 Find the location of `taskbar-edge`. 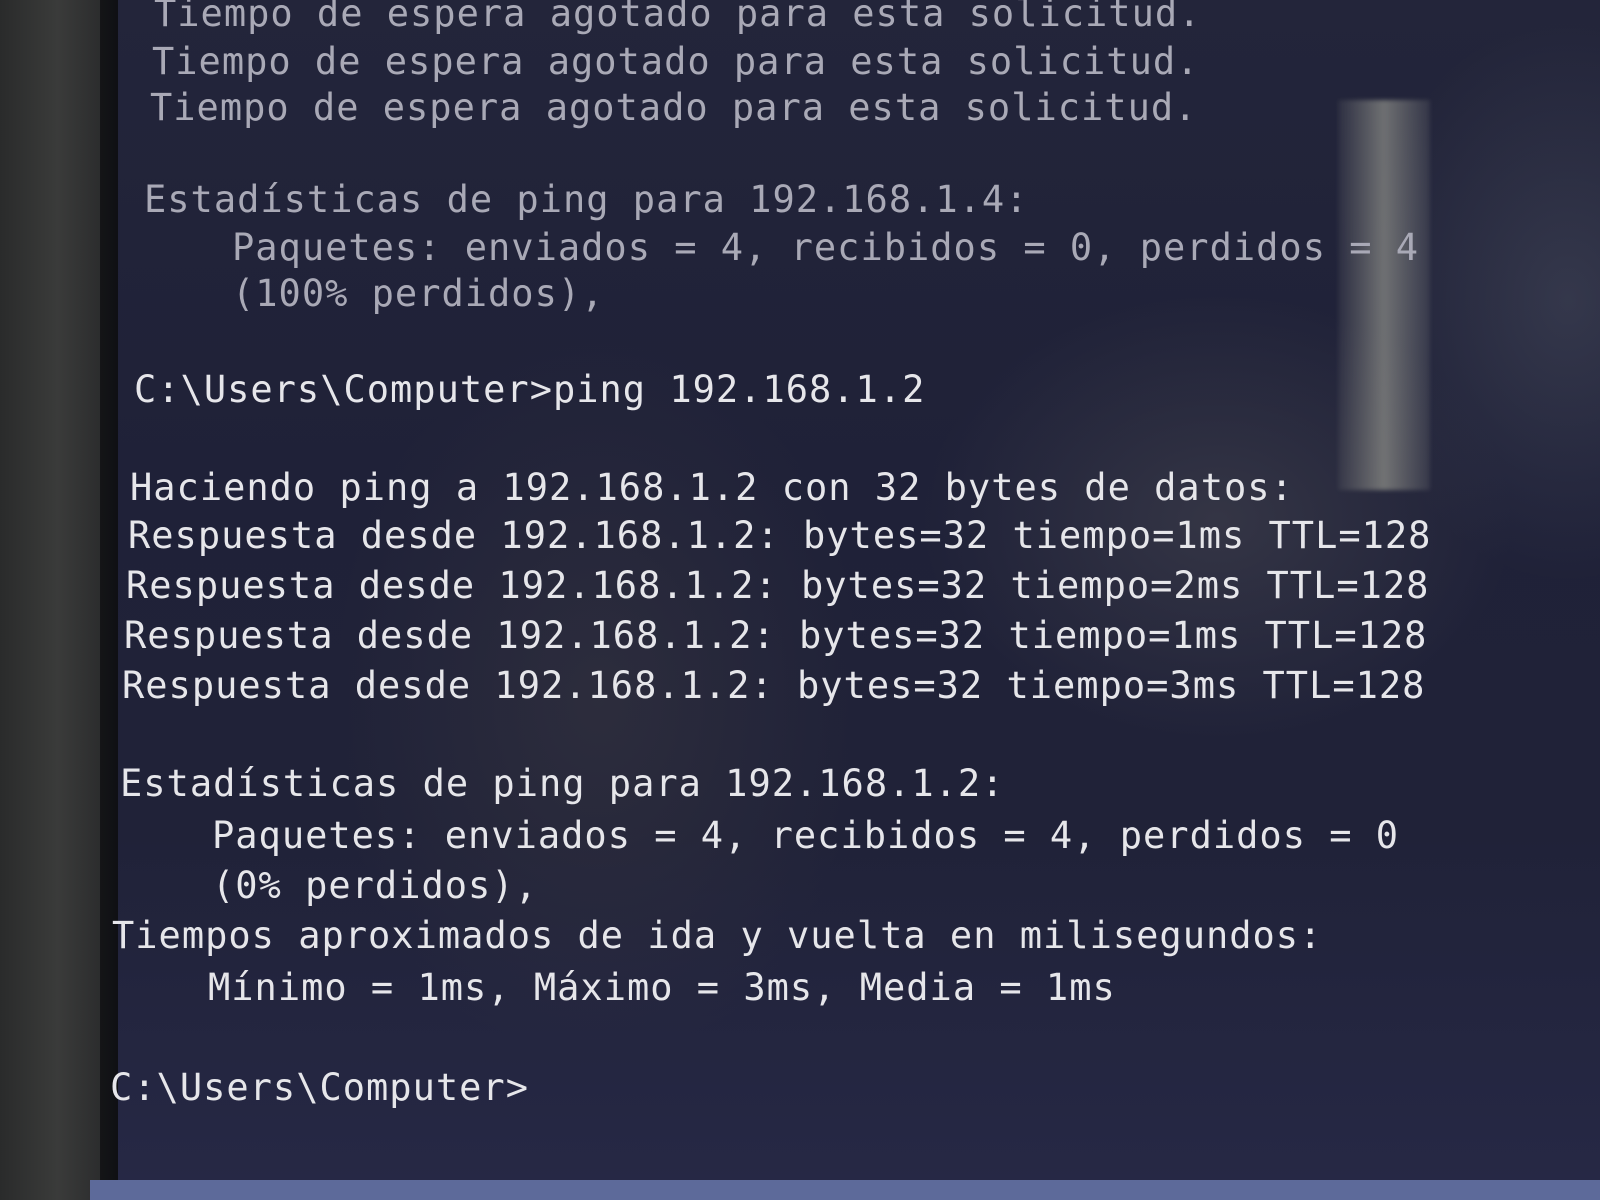

taskbar-edge is located at coordinates (845, 1190).